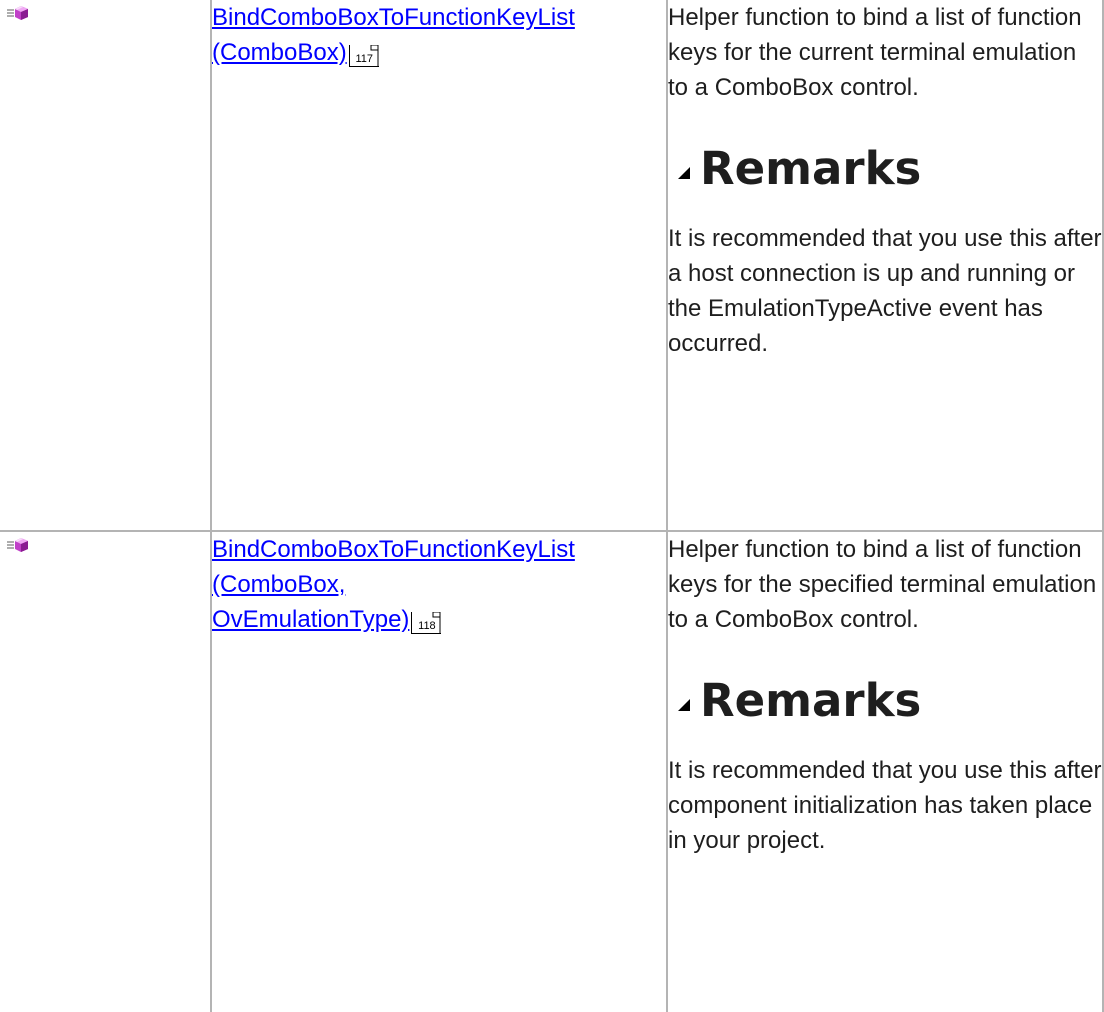  I want to click on page-reference: 118, so click(426, 623).